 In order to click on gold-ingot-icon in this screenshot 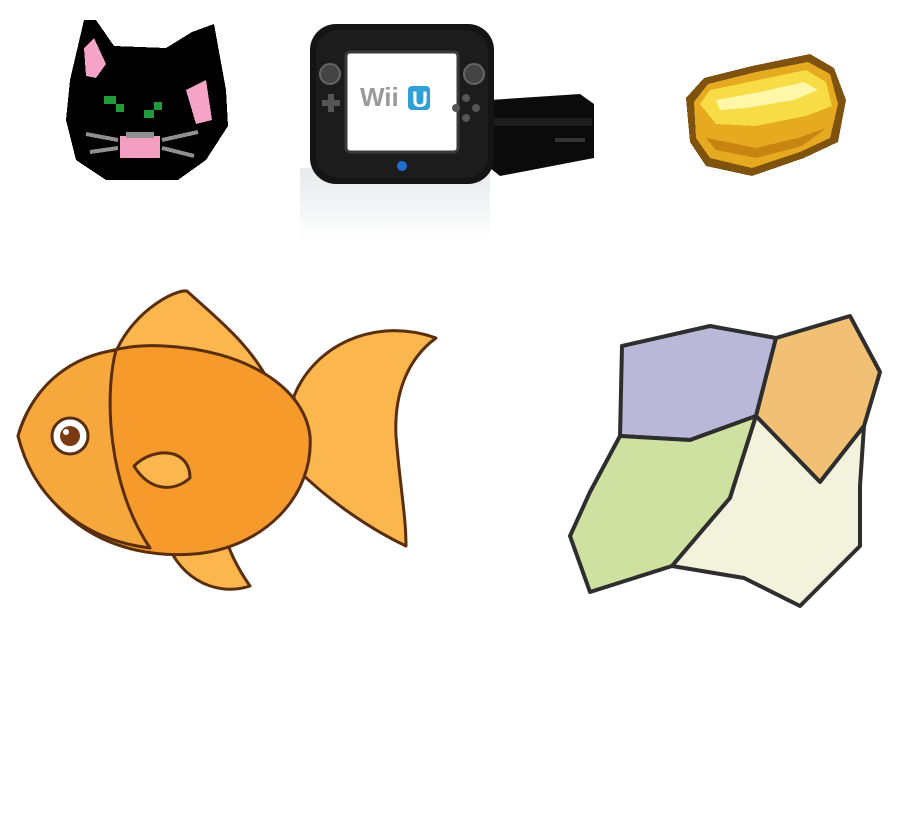, I will do `click(767, 115)`.